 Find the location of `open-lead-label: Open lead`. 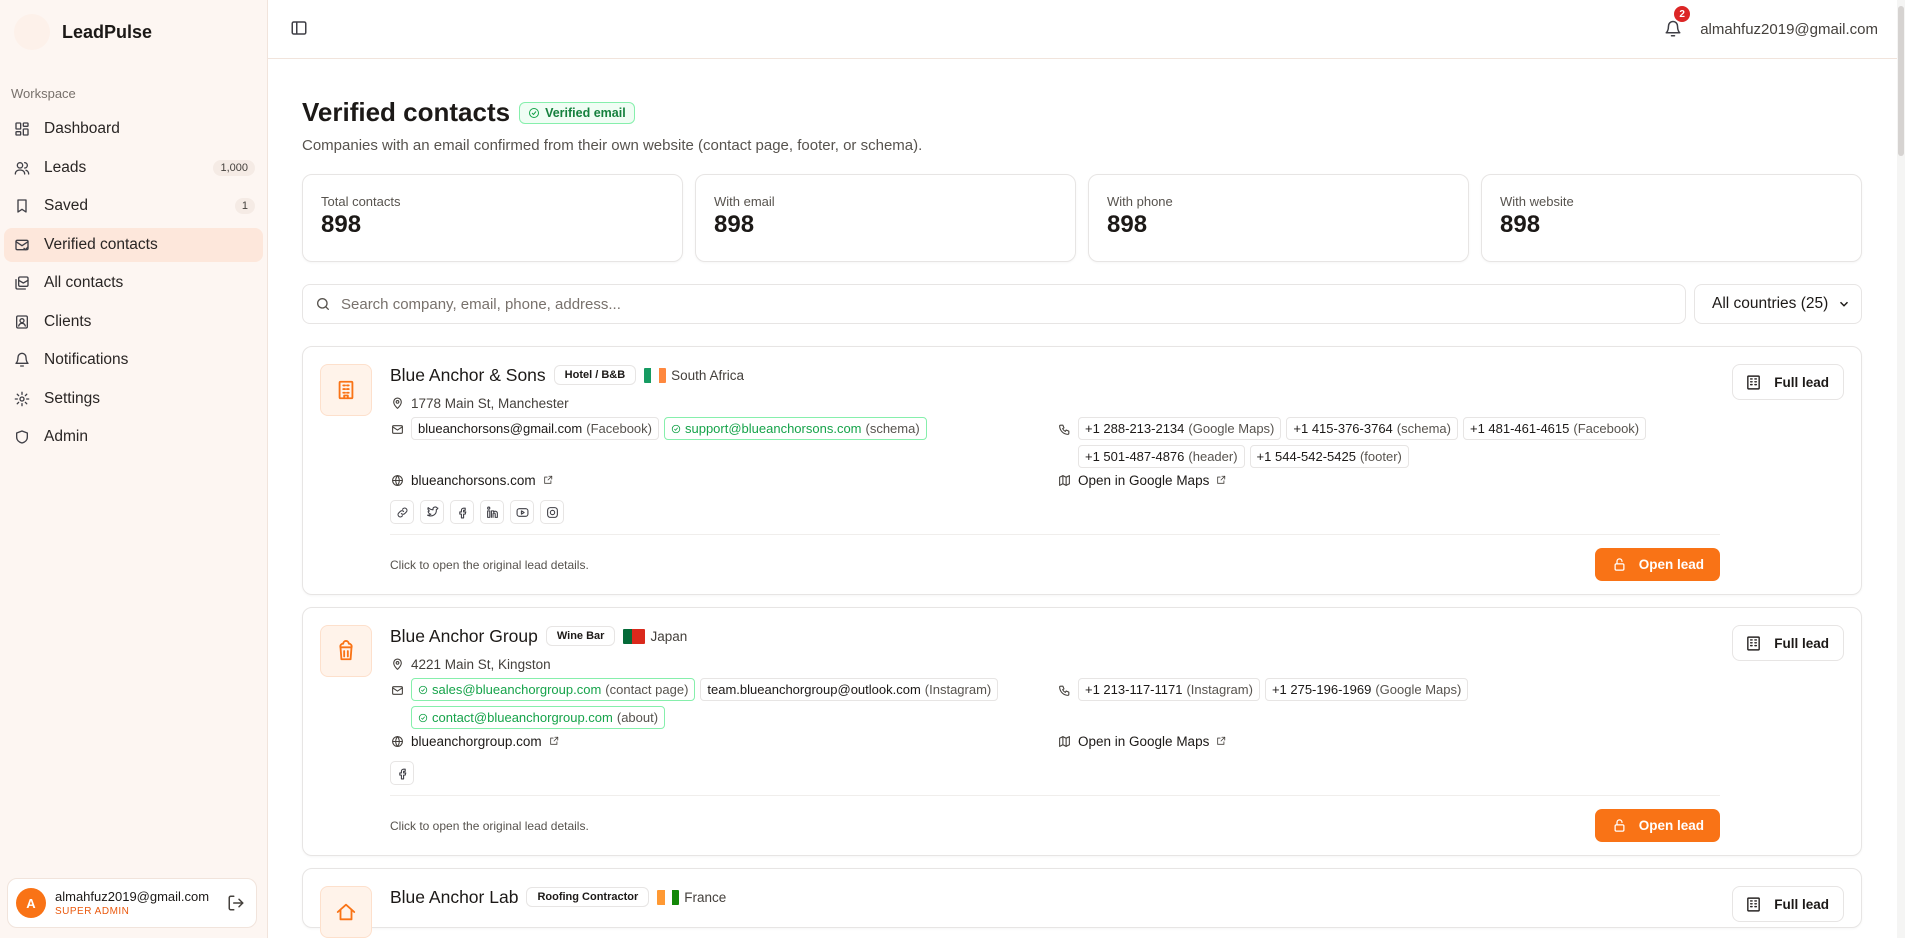

open-lead-label: Open lead is located at coordinates (1671, 825).